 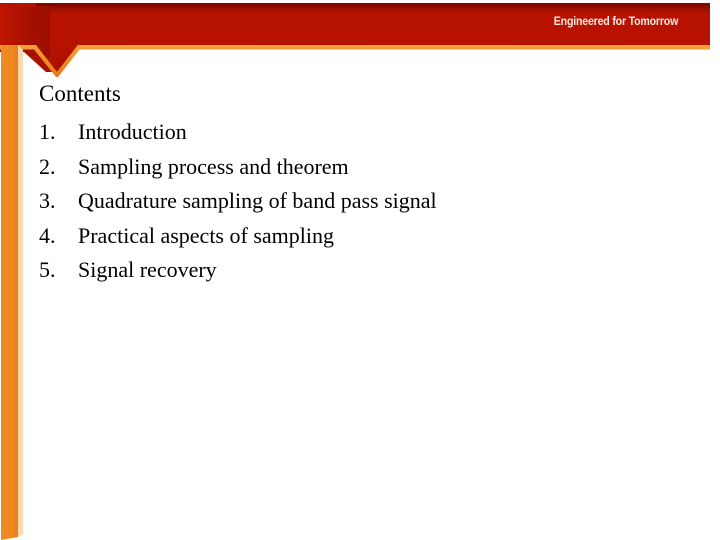 What do you see at coordinates (206, 235) in the screenshot?
I see `list-item-label: Practical aspects of sampling` at bounding box center [206, 235].